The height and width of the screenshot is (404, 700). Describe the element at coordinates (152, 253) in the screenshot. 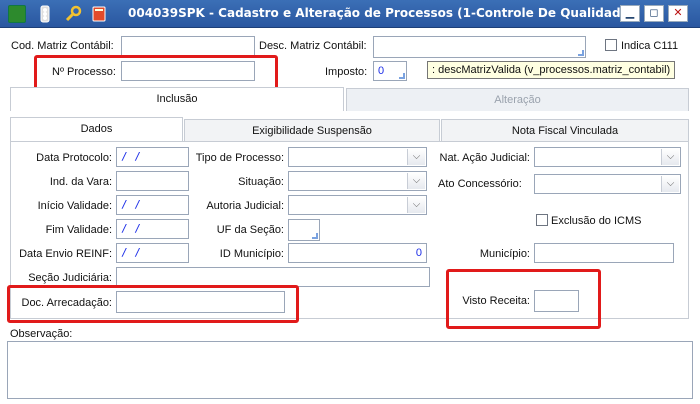

I see `data-envio-reinf-input: / /` at that location.